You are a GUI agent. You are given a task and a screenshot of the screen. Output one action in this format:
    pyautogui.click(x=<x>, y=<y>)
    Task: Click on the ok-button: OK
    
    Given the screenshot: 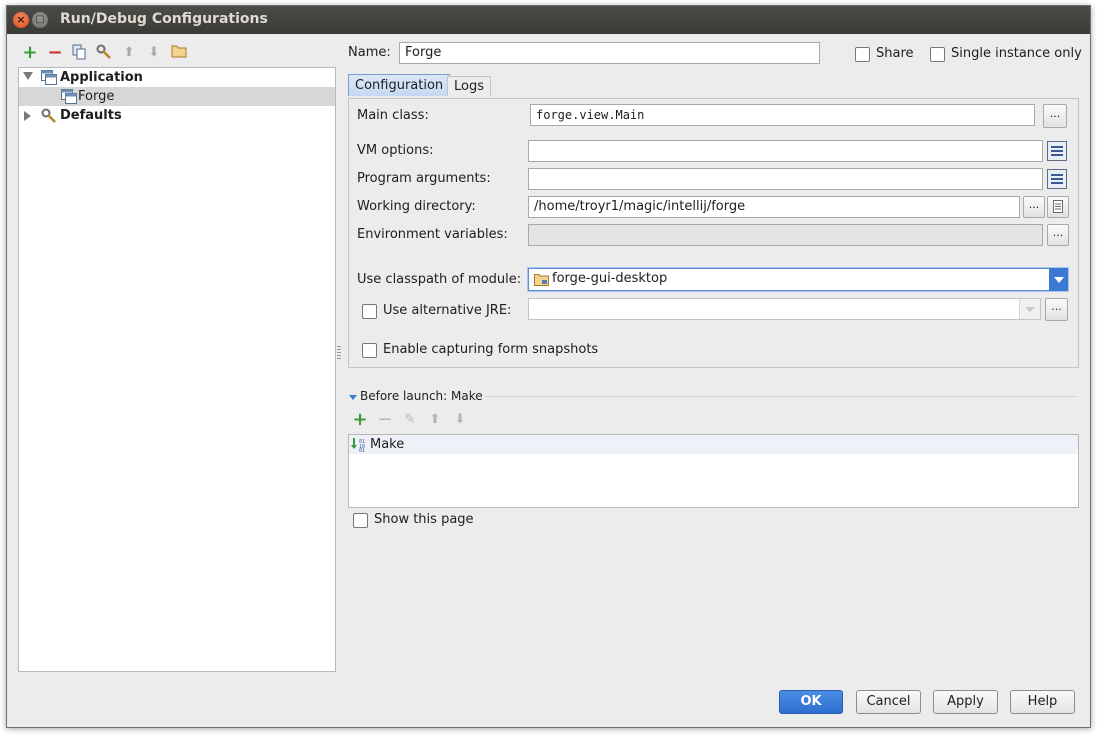 What is the action you would take?
    pyautogui.click(x=811, y=702)
    